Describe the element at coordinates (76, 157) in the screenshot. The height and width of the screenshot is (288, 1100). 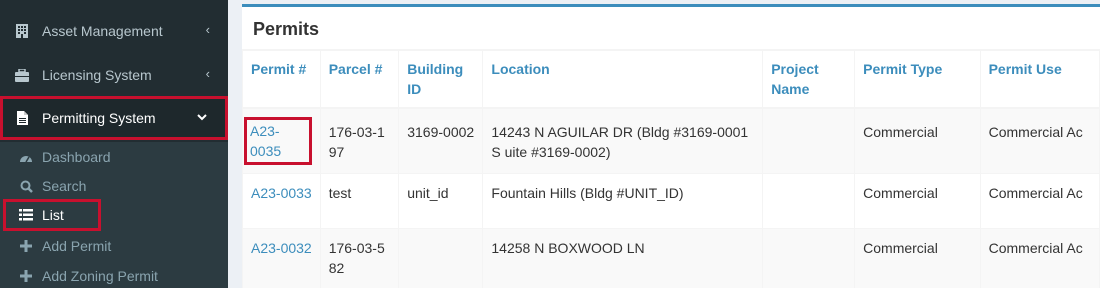
I see `submenu-label: Dashboard` at that location.